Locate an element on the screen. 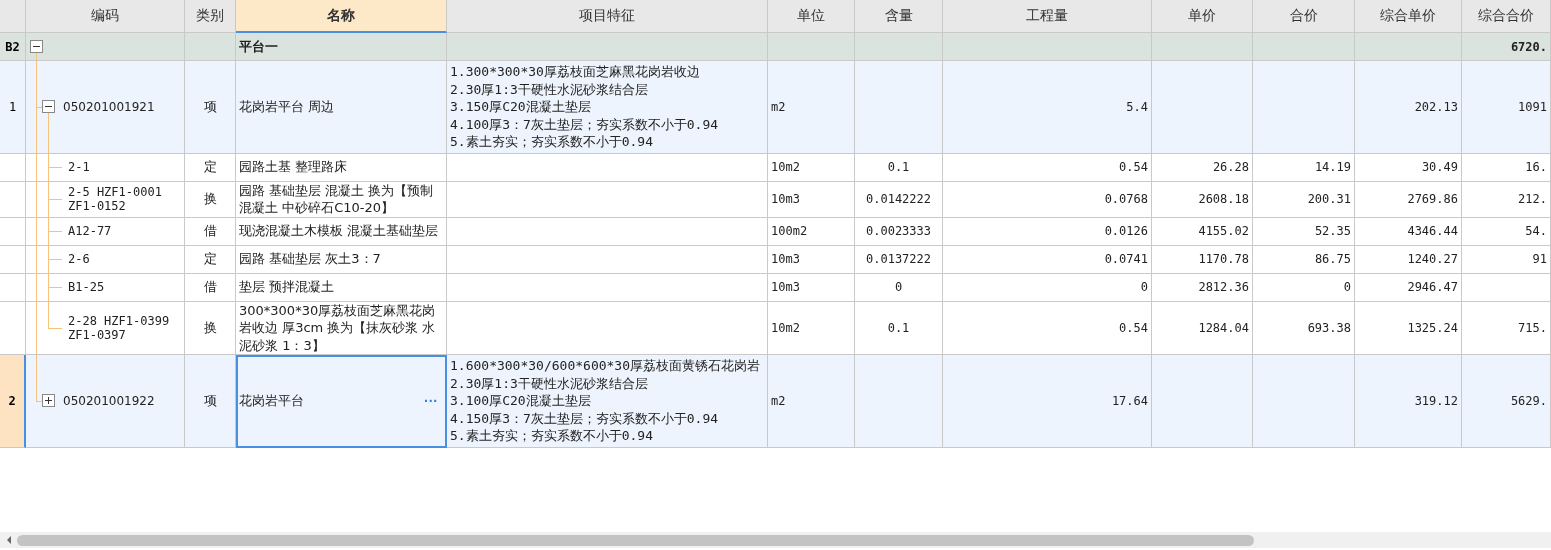 The width and height of the screenshot is (1551, 550). comp-unit-price-cell: 202.13 is located at coordinates (1408, 107).